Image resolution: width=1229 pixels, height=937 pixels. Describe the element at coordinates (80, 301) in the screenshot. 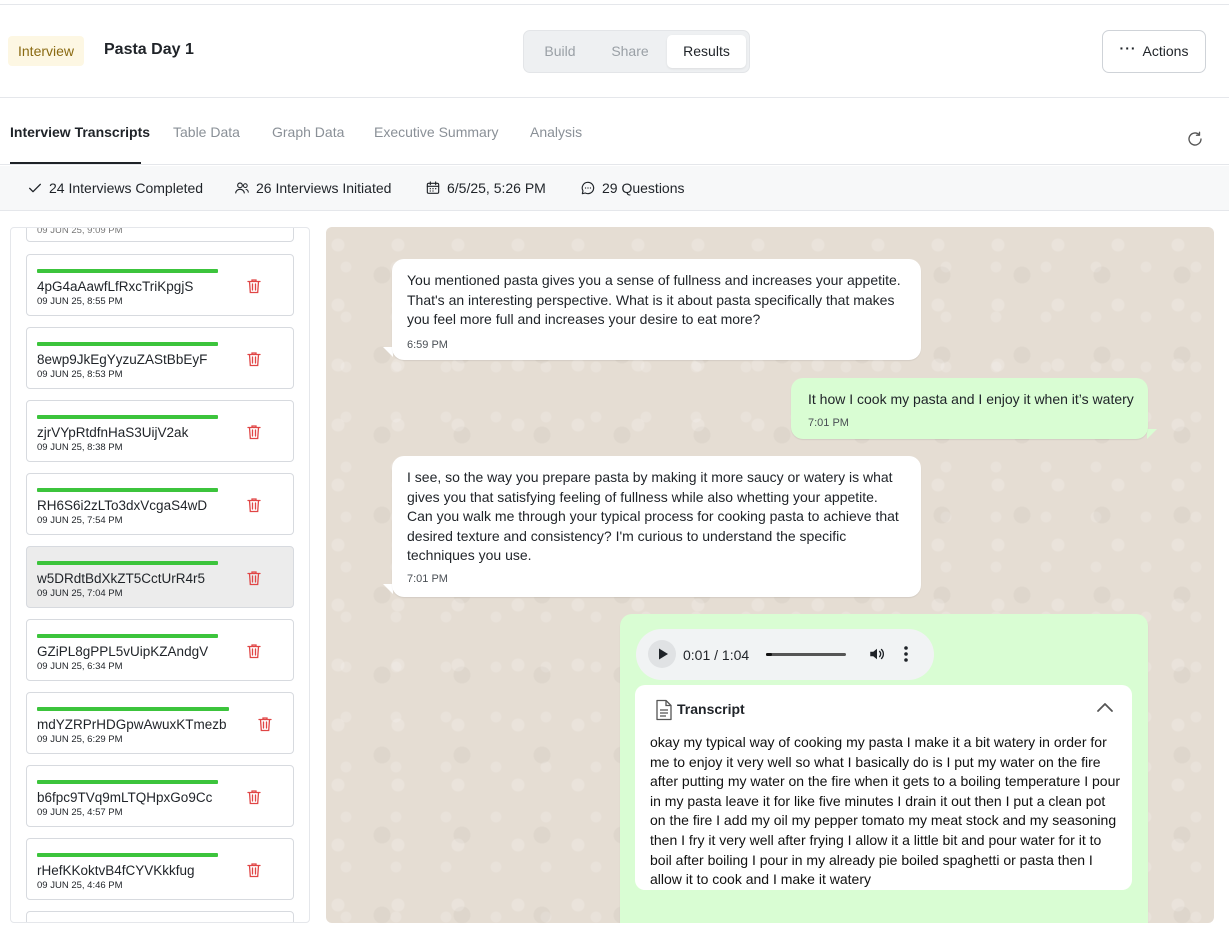

I see `interview-time: 09 JUN 25, 8:55 PM` at that location.